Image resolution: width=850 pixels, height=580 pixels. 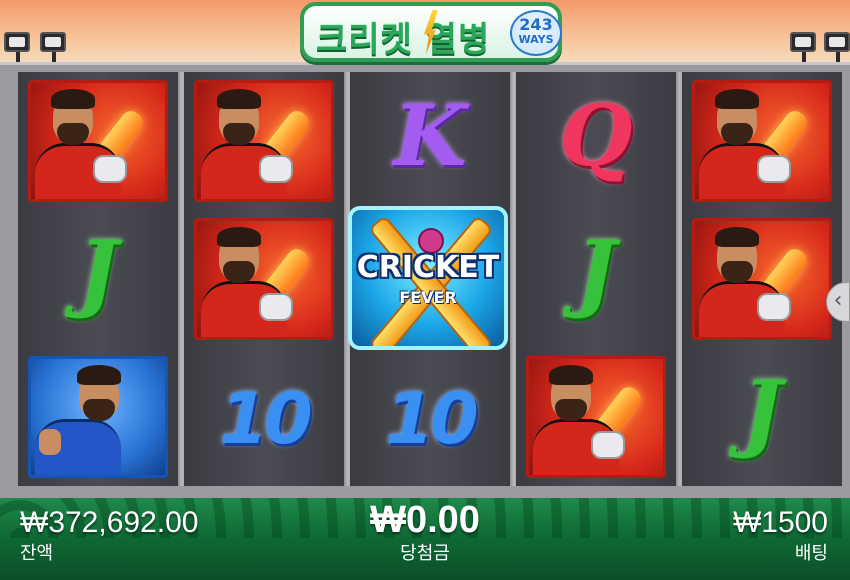 I want to click on bet-value: ₩1500, so click(x=780, y=522).